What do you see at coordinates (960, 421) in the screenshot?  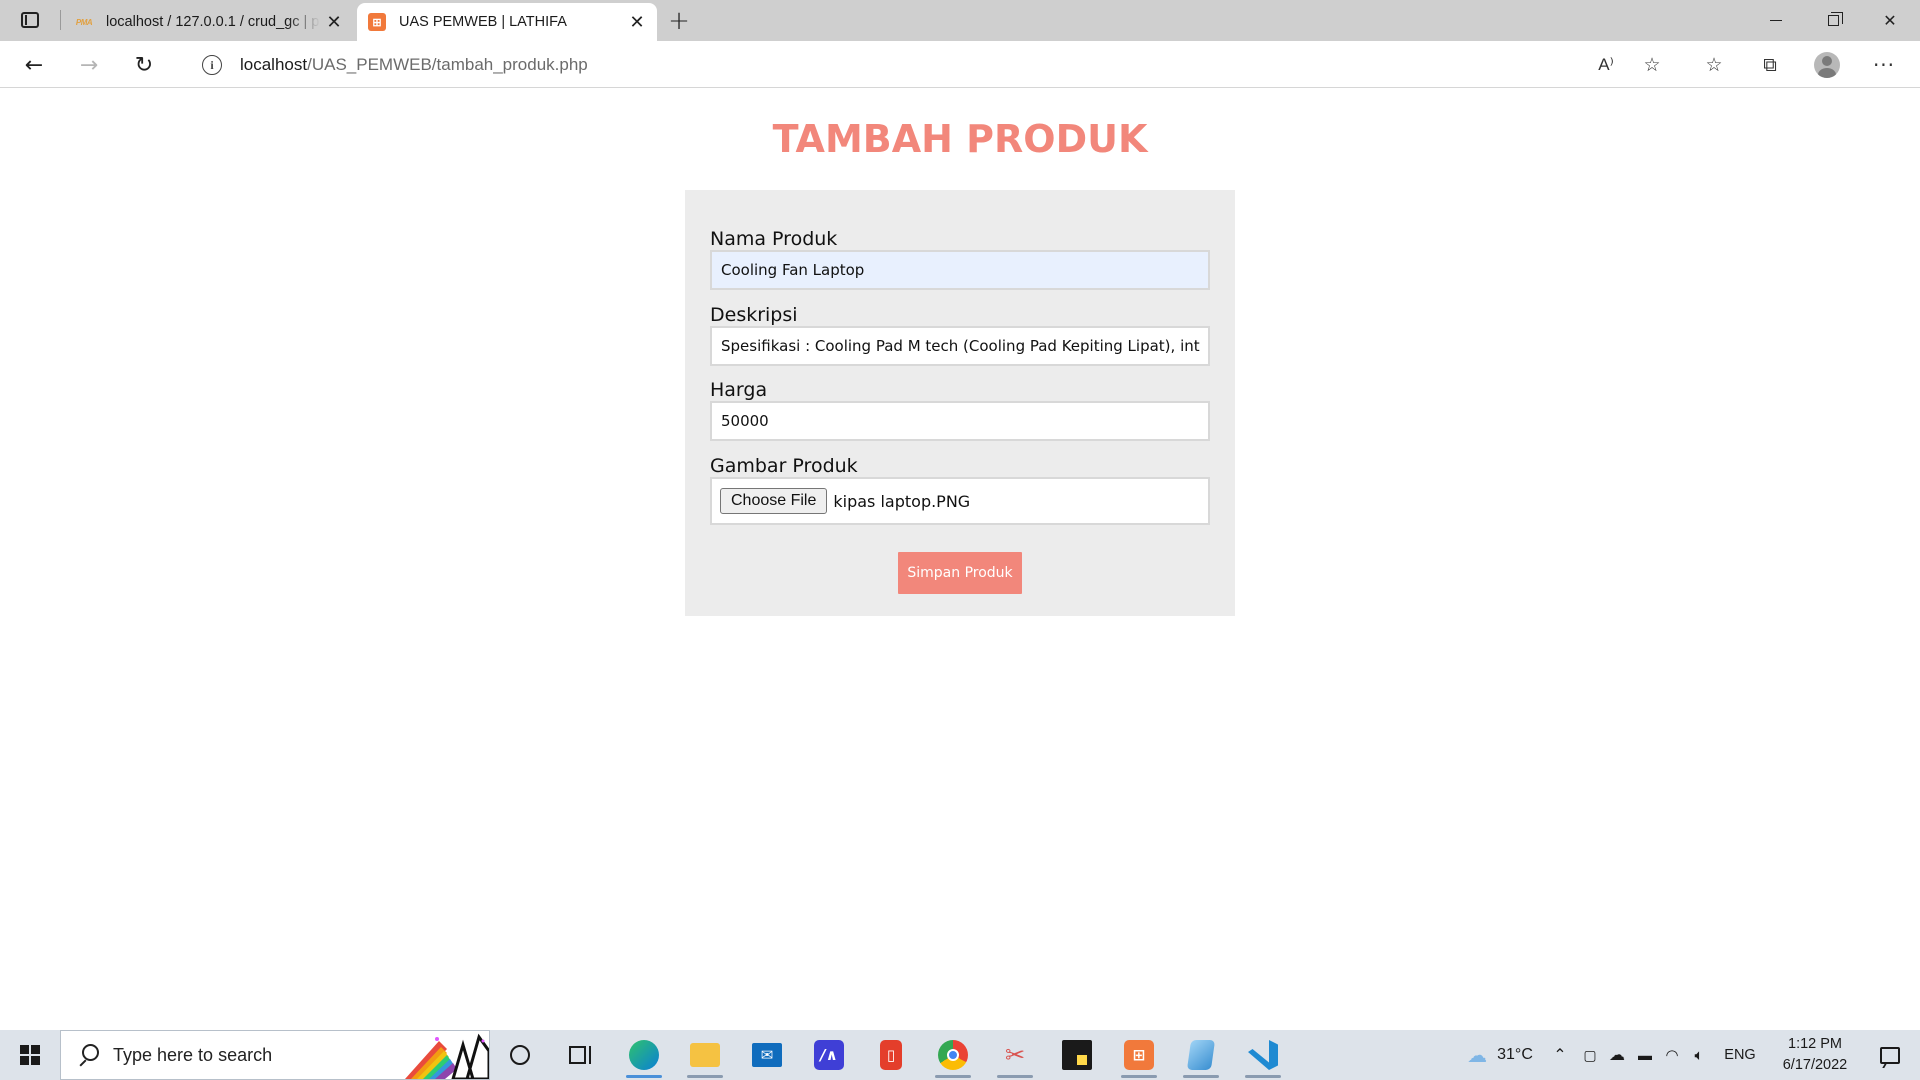 I see `price-input: 50000` at bounding box center [960, 421].